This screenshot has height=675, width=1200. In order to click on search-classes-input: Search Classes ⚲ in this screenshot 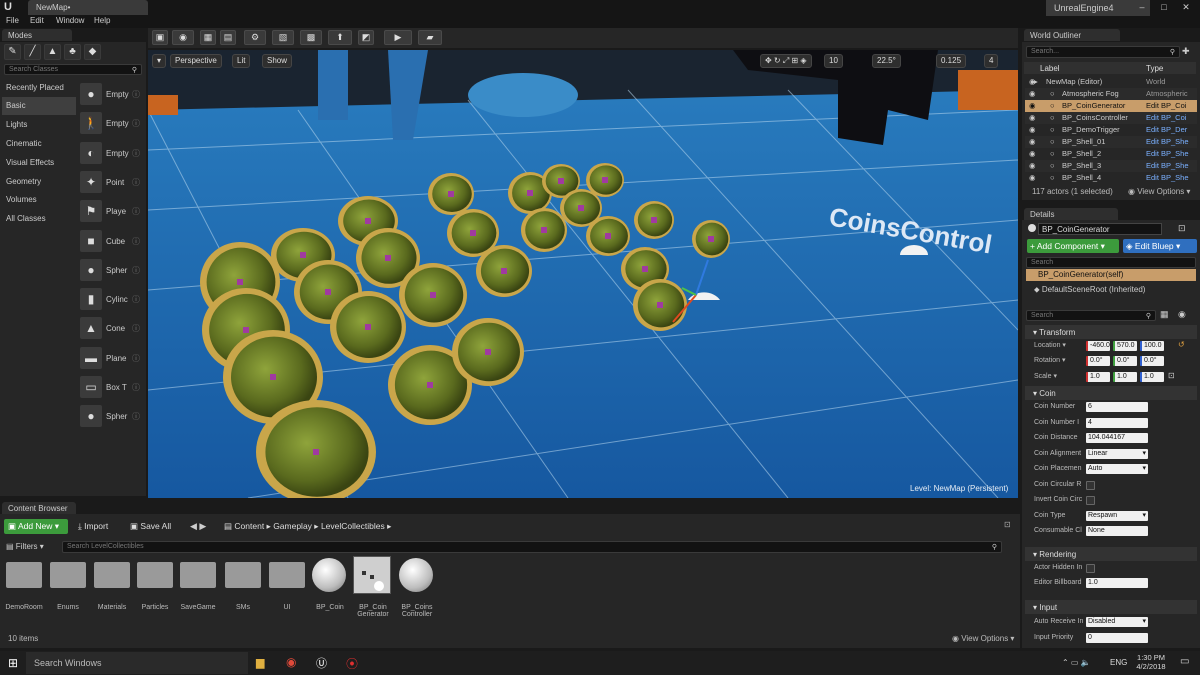, I will do `click(73, 69)`.